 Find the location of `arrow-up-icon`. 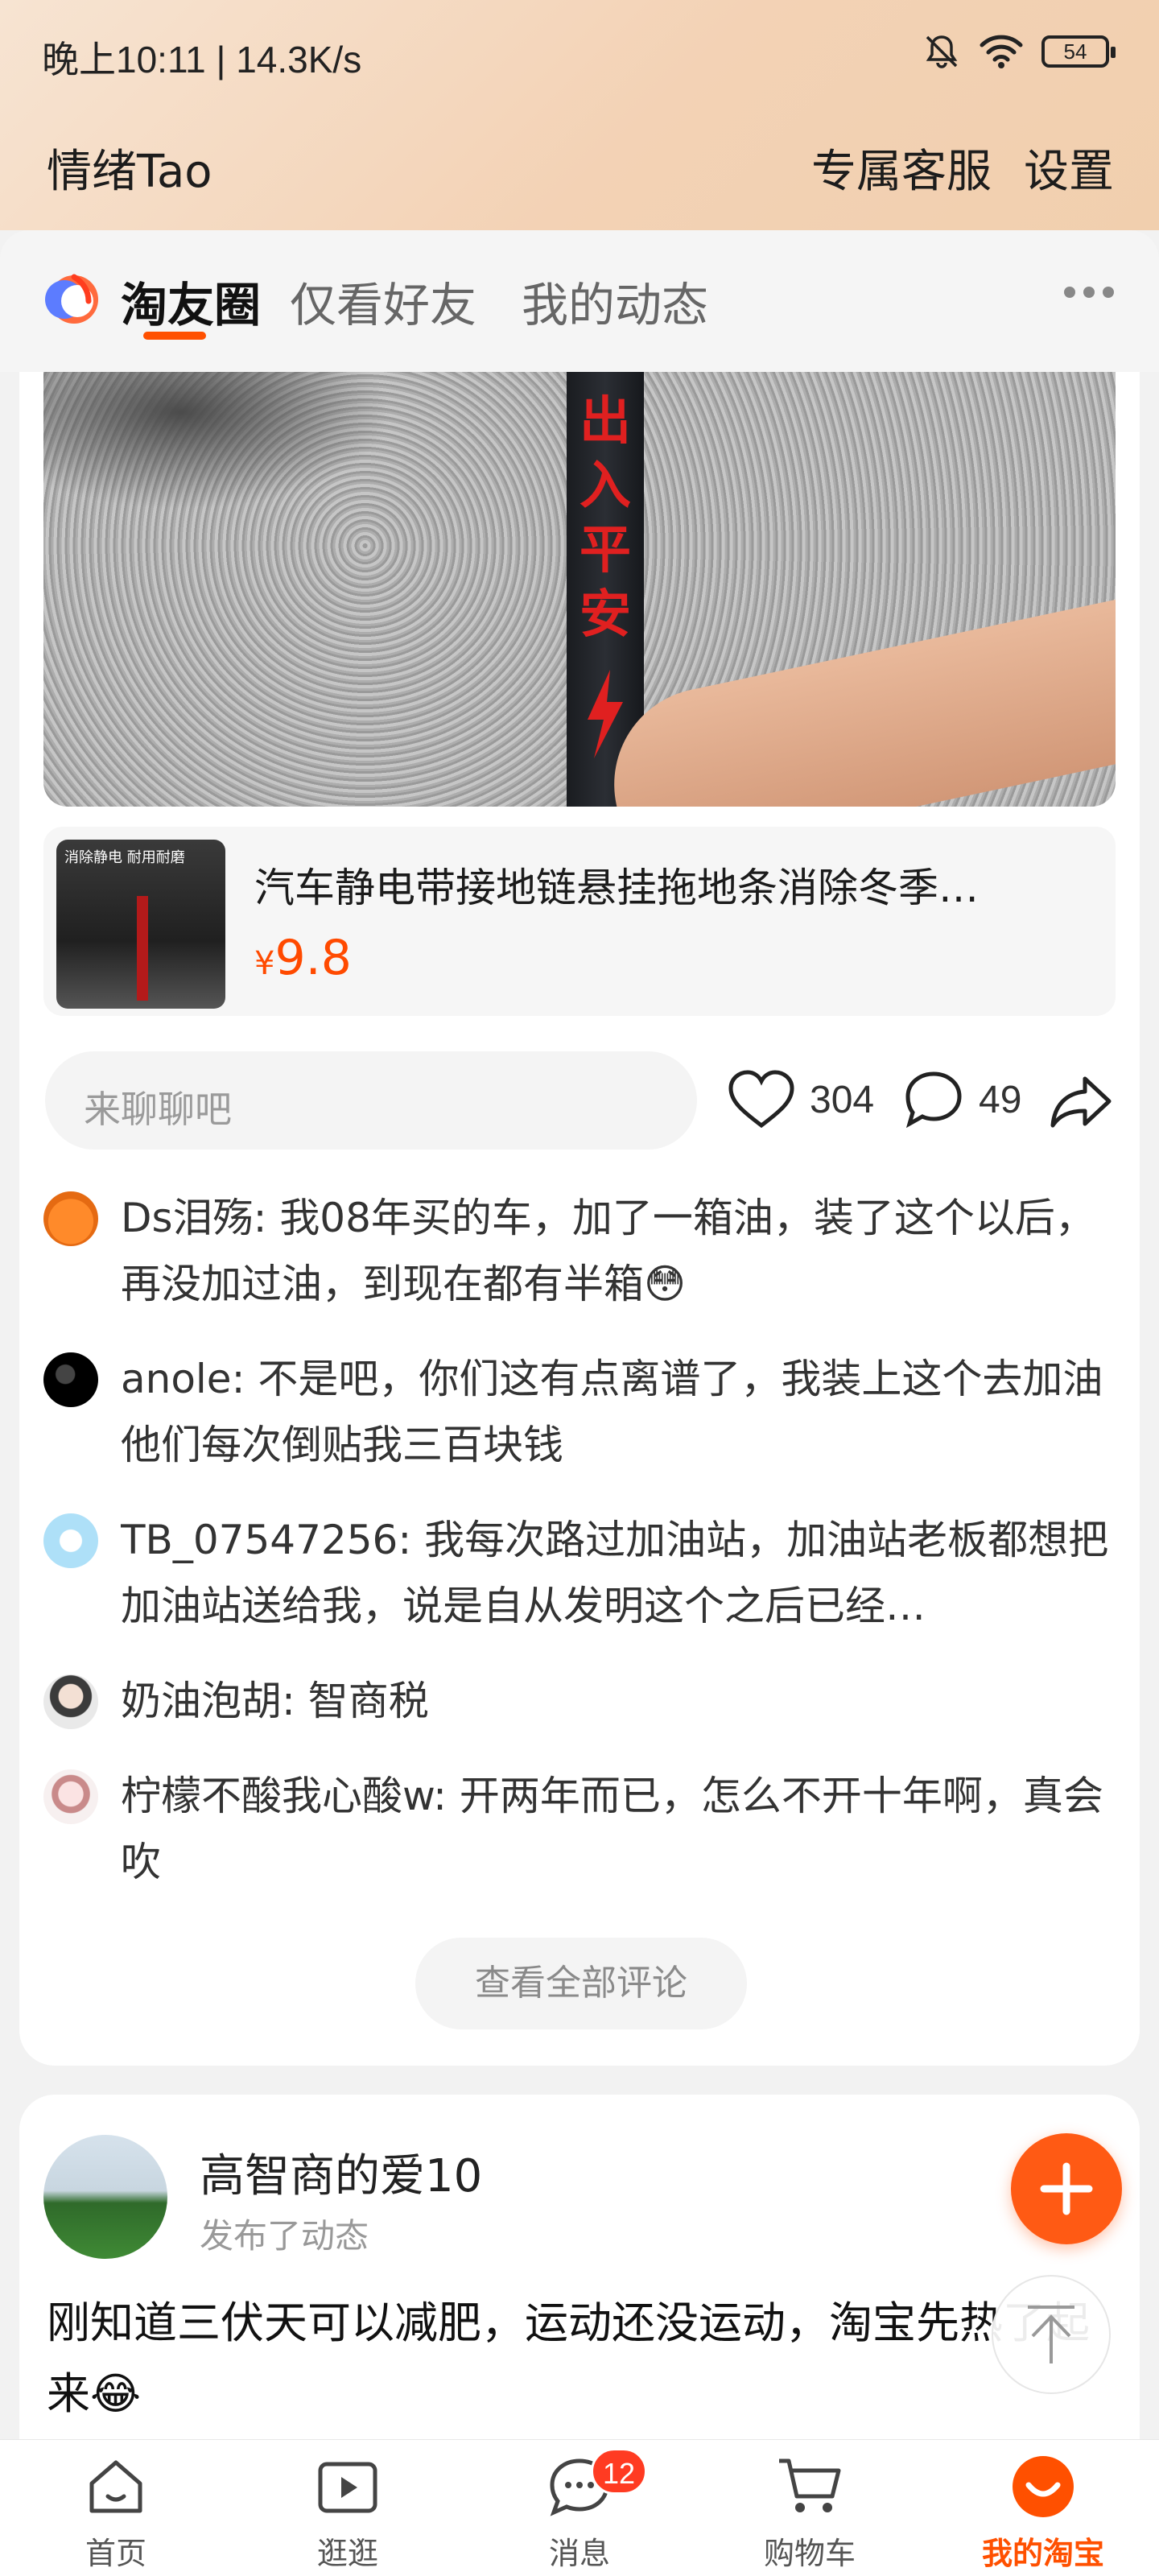

arrow-up-icon is located at coordinates (1051, 2334).